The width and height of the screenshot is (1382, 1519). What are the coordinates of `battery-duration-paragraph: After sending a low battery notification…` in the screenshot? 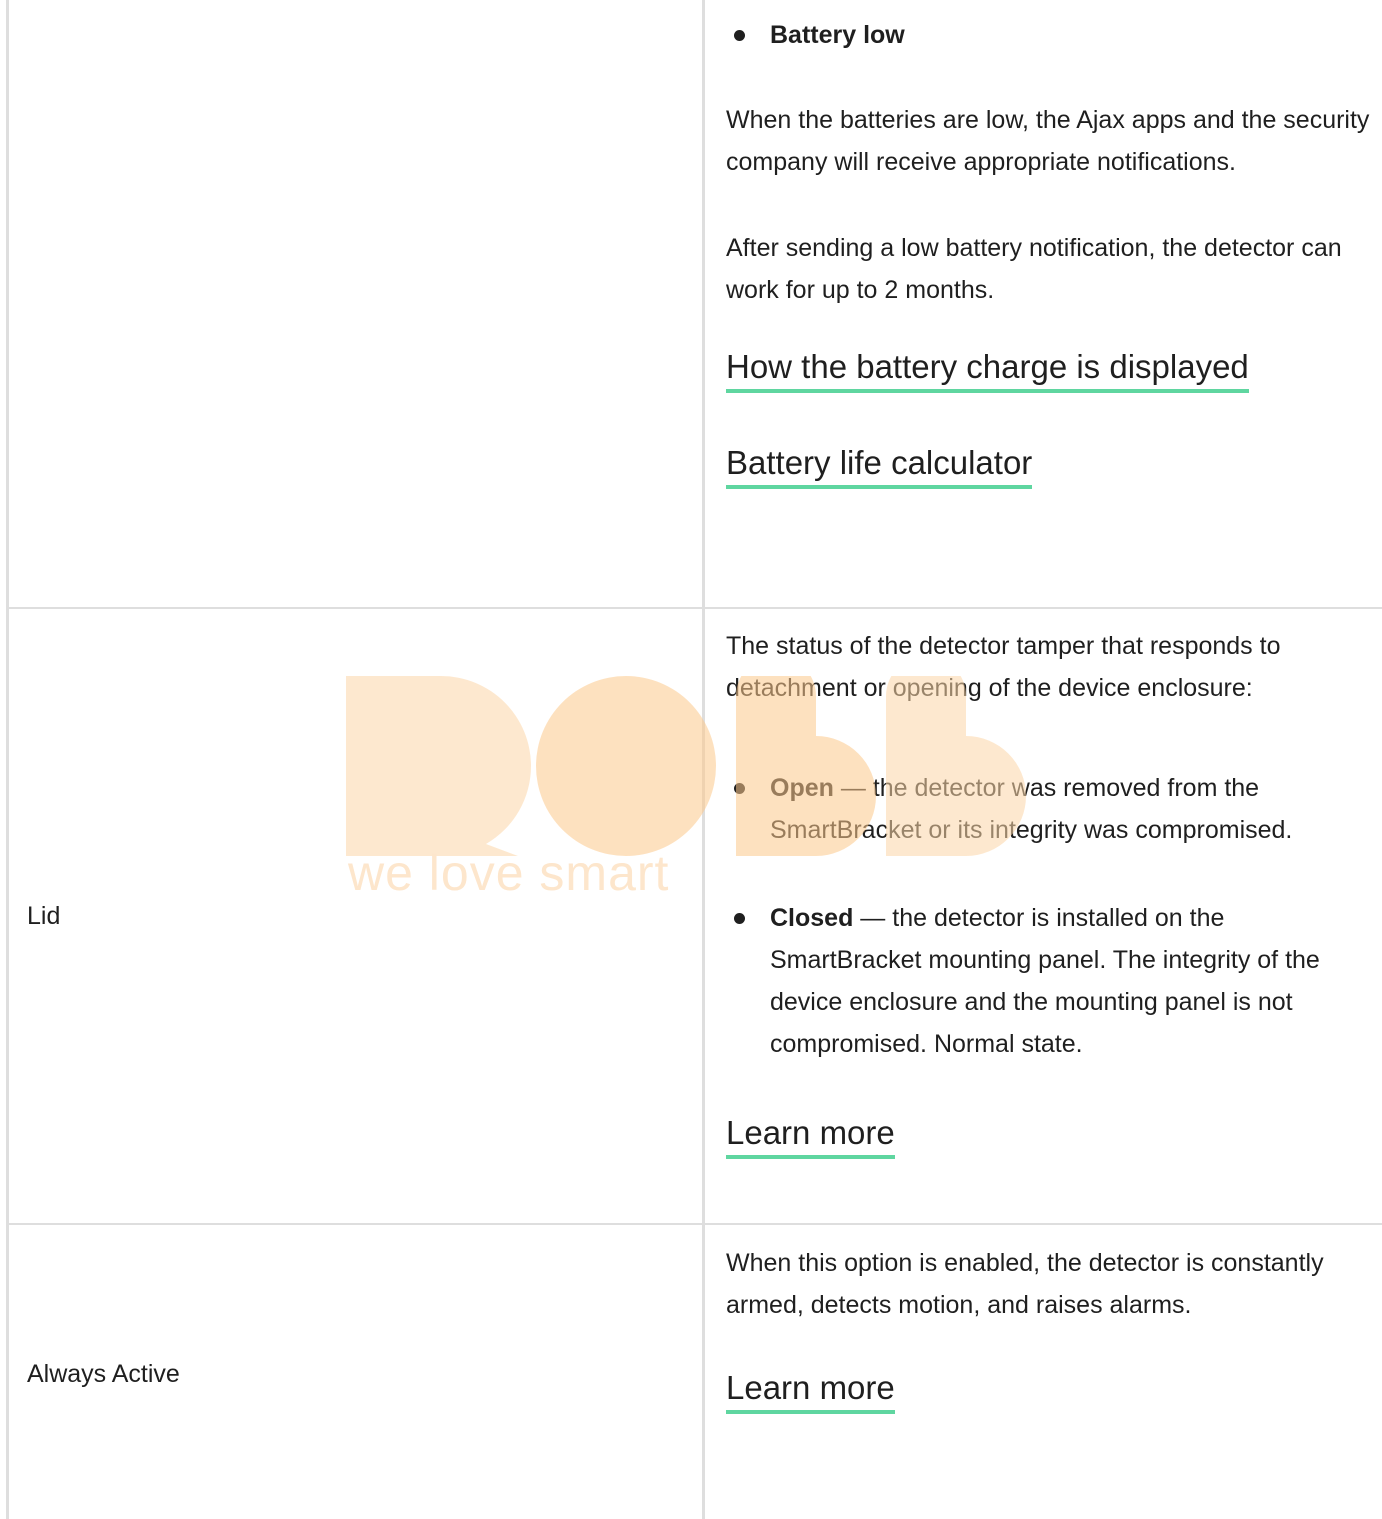 It's located at (1034, 269).